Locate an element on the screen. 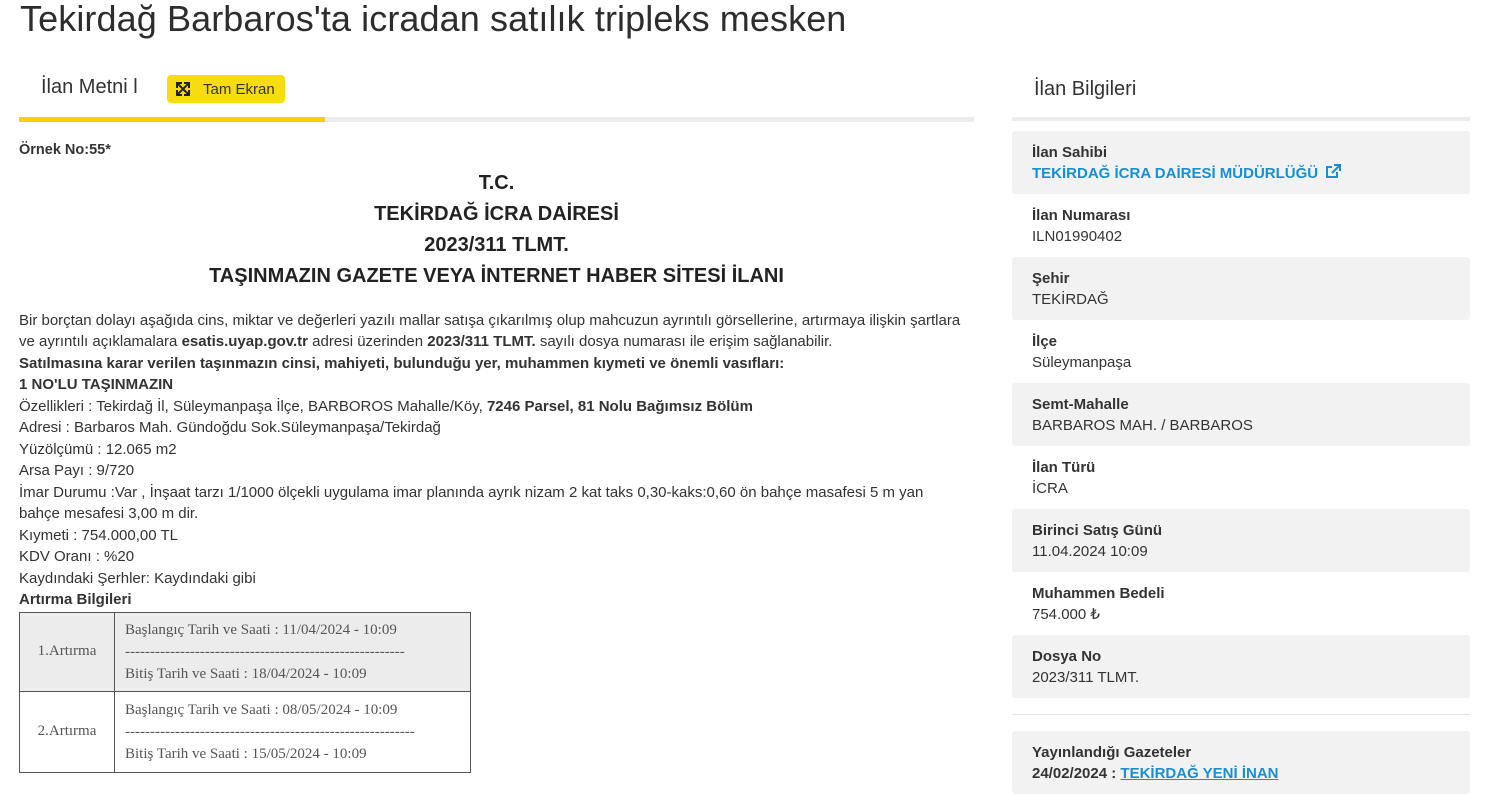  expand-icon is located at coordinates (183, 89).